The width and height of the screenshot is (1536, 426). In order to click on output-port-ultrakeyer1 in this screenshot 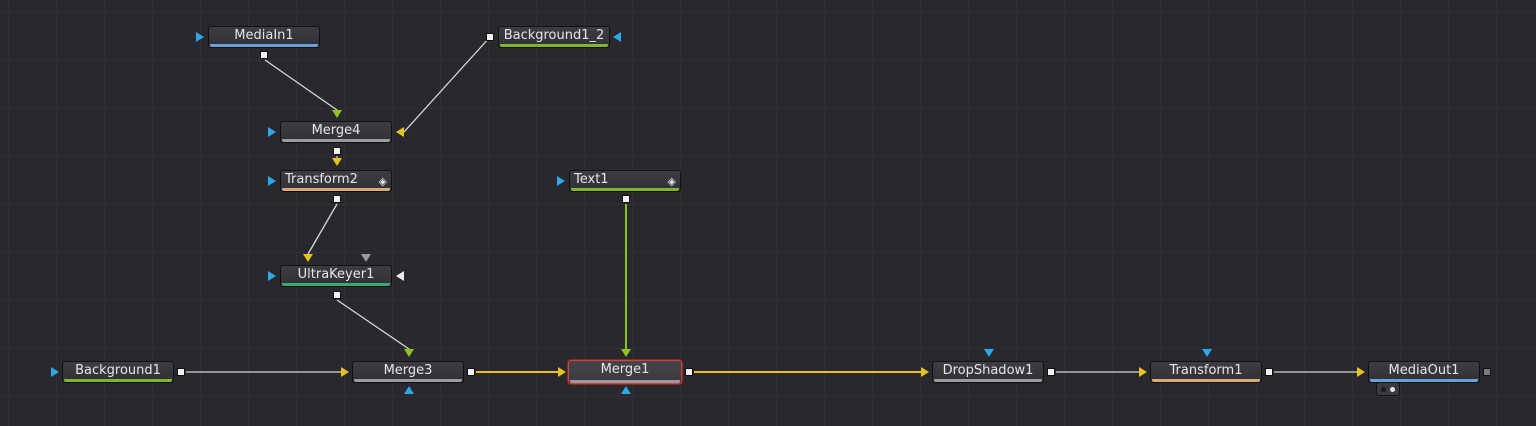, I will do `click(337, 295)`.